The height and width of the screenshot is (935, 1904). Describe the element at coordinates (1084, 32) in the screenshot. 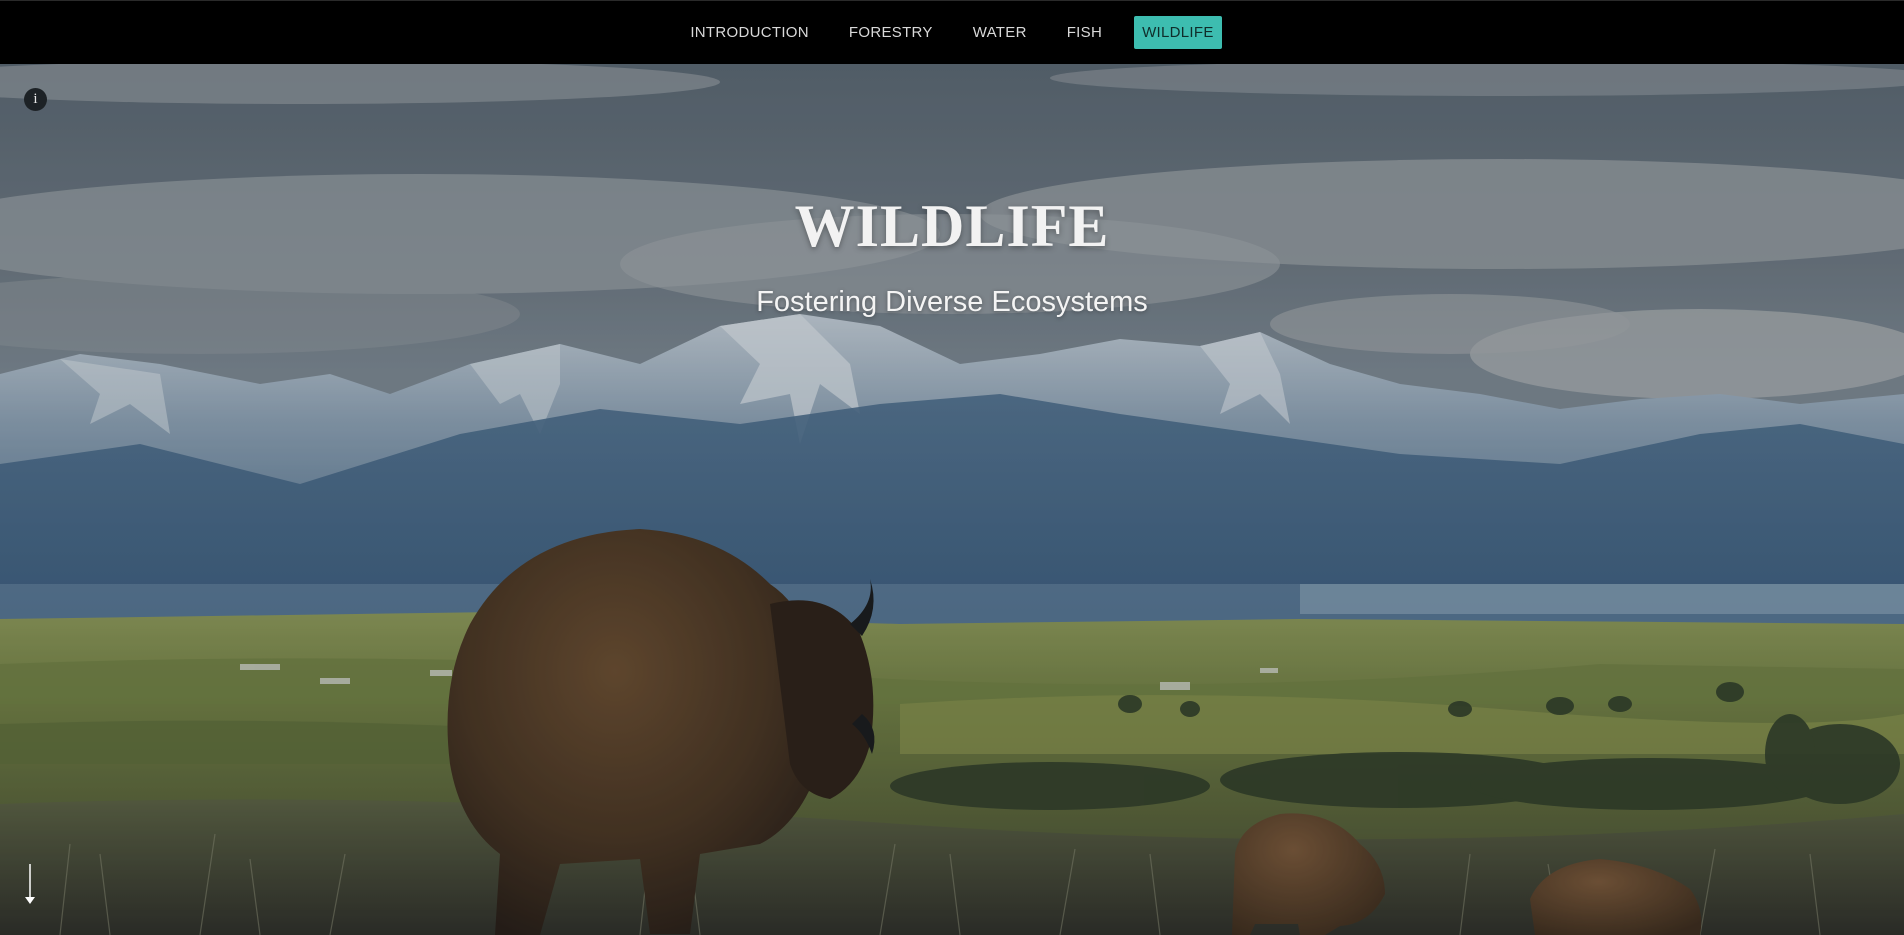

I see `nav-item-fish: FISH` at that location.